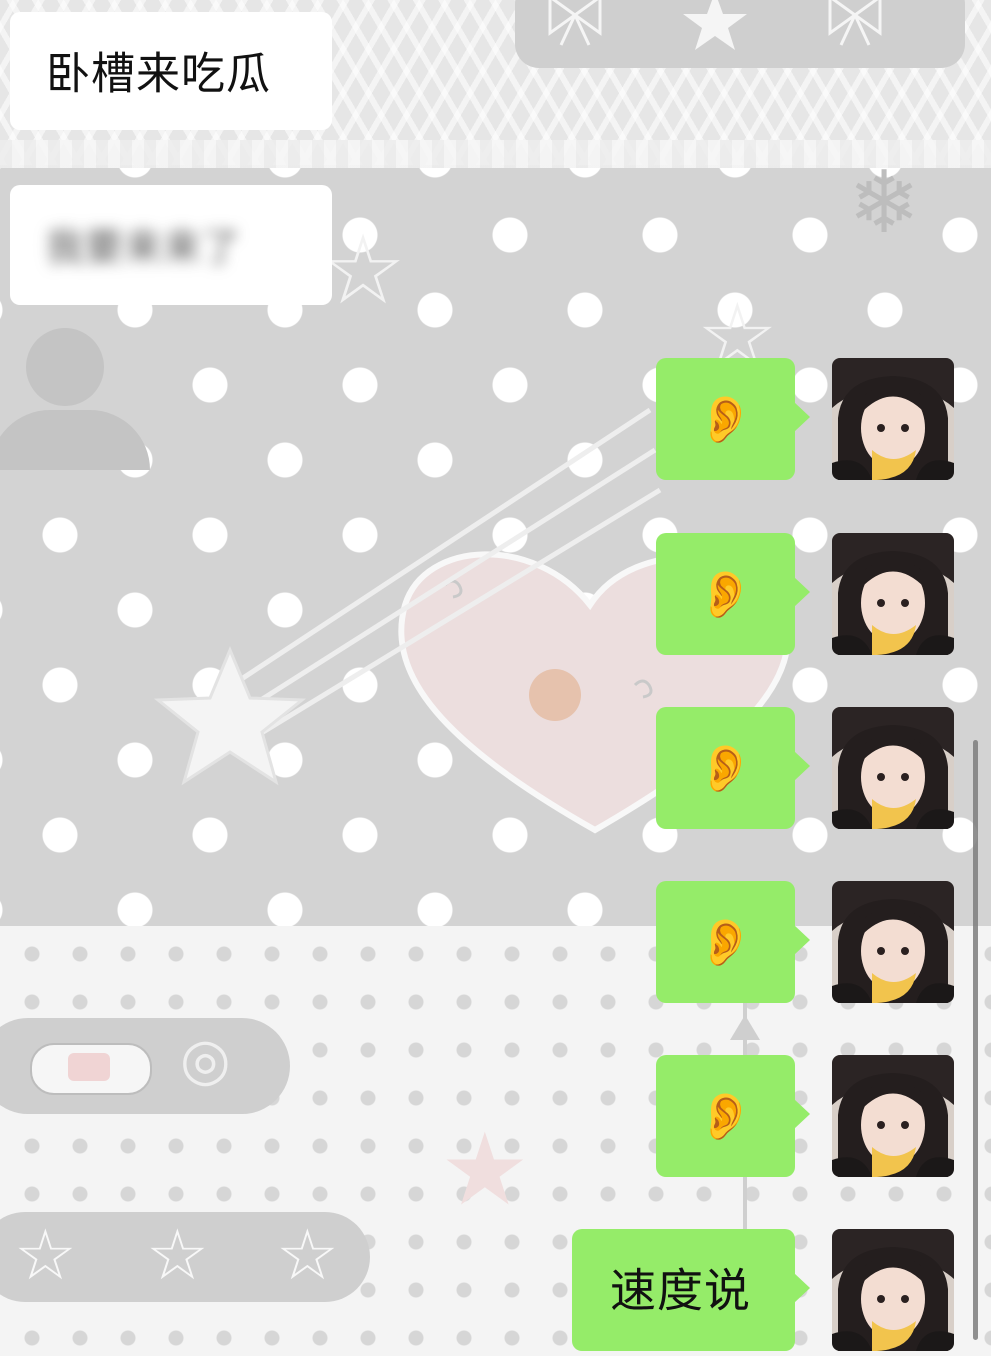  Describe the element at coordinates (158, 74) in the screenshot. I see `message-text: 卧槽来吃瓜` at that location.